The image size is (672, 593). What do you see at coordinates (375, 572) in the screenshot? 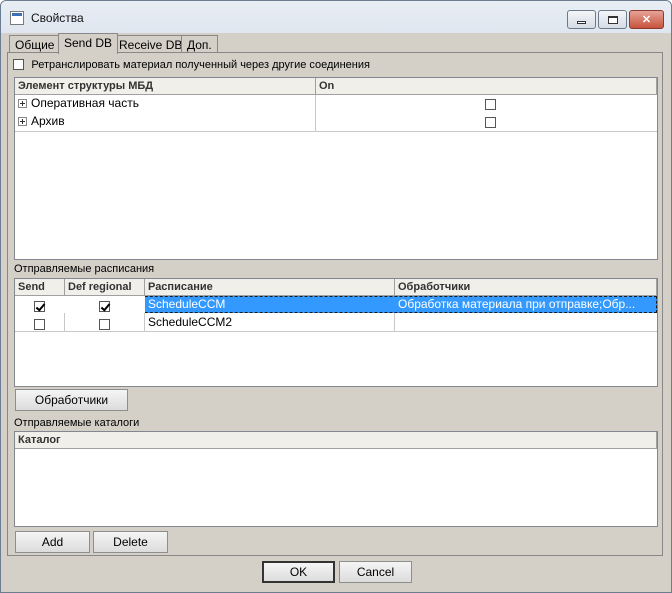
I see `cancel-button: Cancel` at bounding box center [375, 572].